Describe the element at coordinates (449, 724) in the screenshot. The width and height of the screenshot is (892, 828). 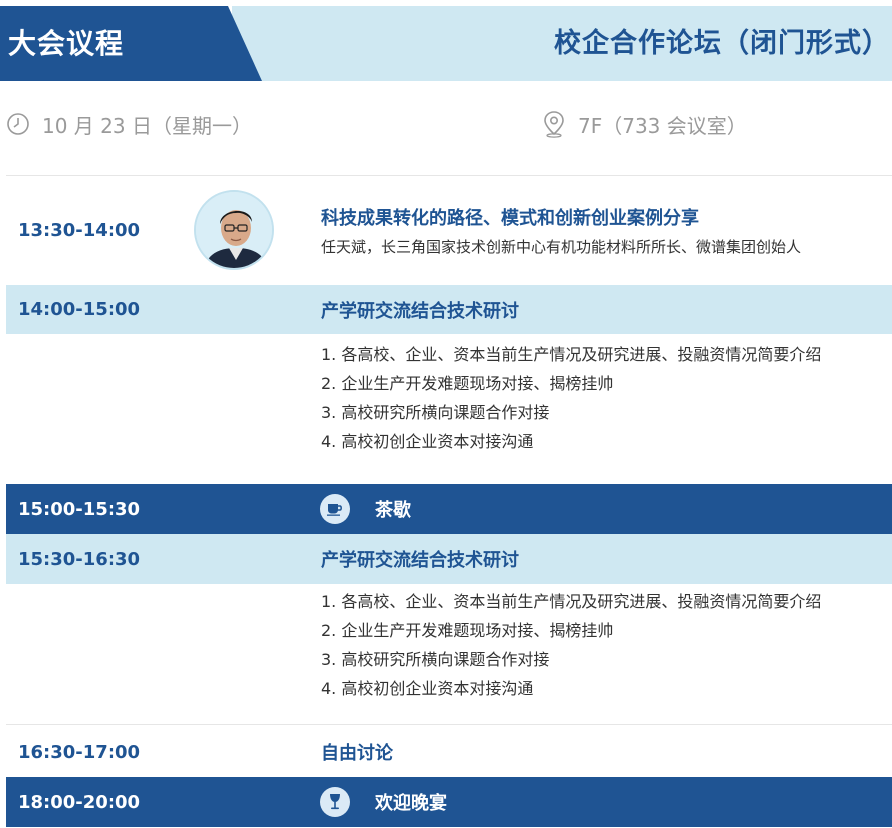
I see `divider` at that location.